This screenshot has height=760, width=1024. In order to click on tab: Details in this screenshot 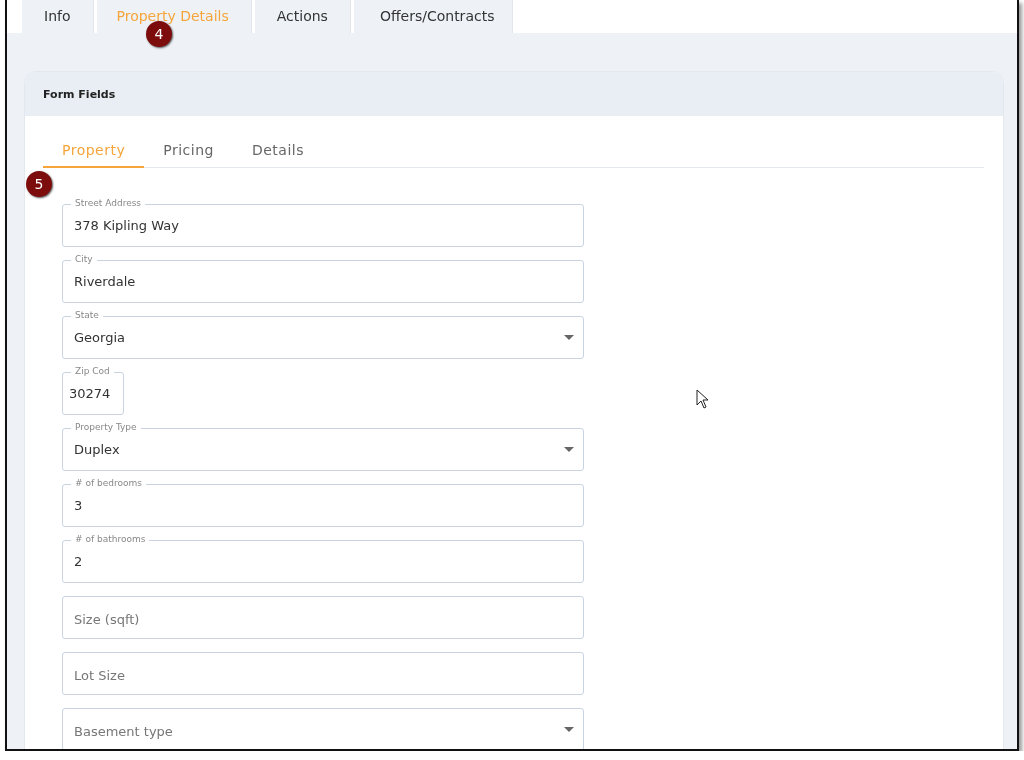, I will do `click(277, 150)`.